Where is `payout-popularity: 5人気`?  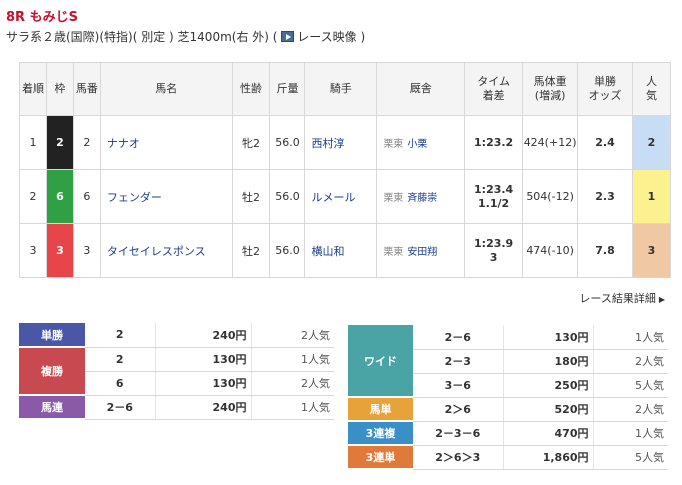
payout-popularity: 5人気 is located at coordinates (630, 457).